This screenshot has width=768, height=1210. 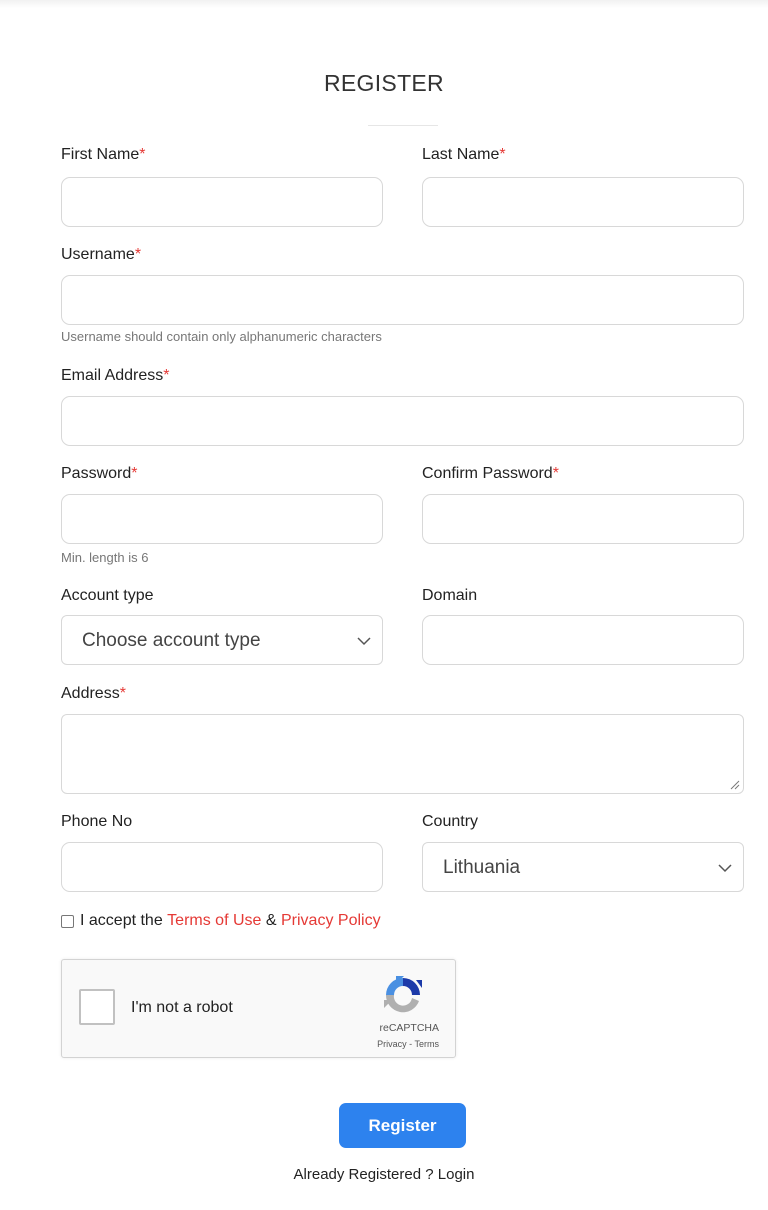 What do you see at coordinates (735, 785) in the screenshot?
I see `resize-grip-icon` at bounding box center [735, 785].